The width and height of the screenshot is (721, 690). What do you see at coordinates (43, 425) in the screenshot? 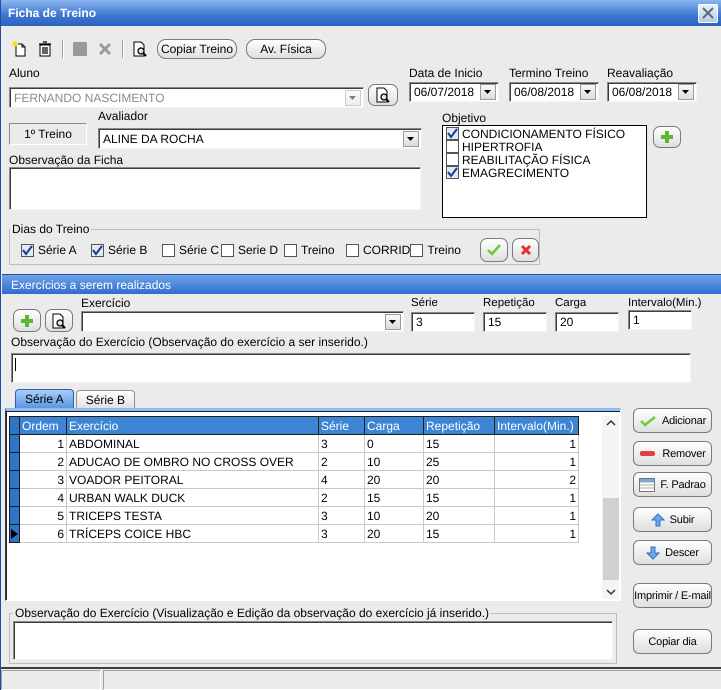
I see `column-header: Ordem` at bounding box center [43, 425].